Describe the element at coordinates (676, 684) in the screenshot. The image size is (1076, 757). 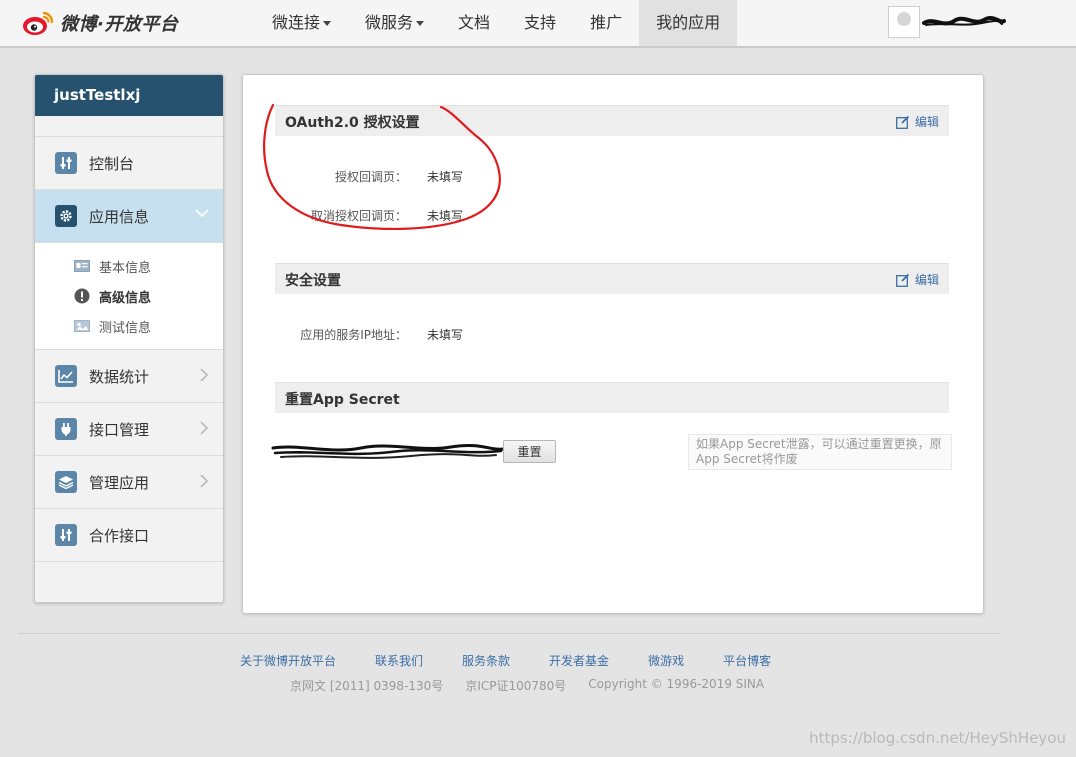
I see `footer-copyright: Copyright © 1996-2019 SINA` at that location.